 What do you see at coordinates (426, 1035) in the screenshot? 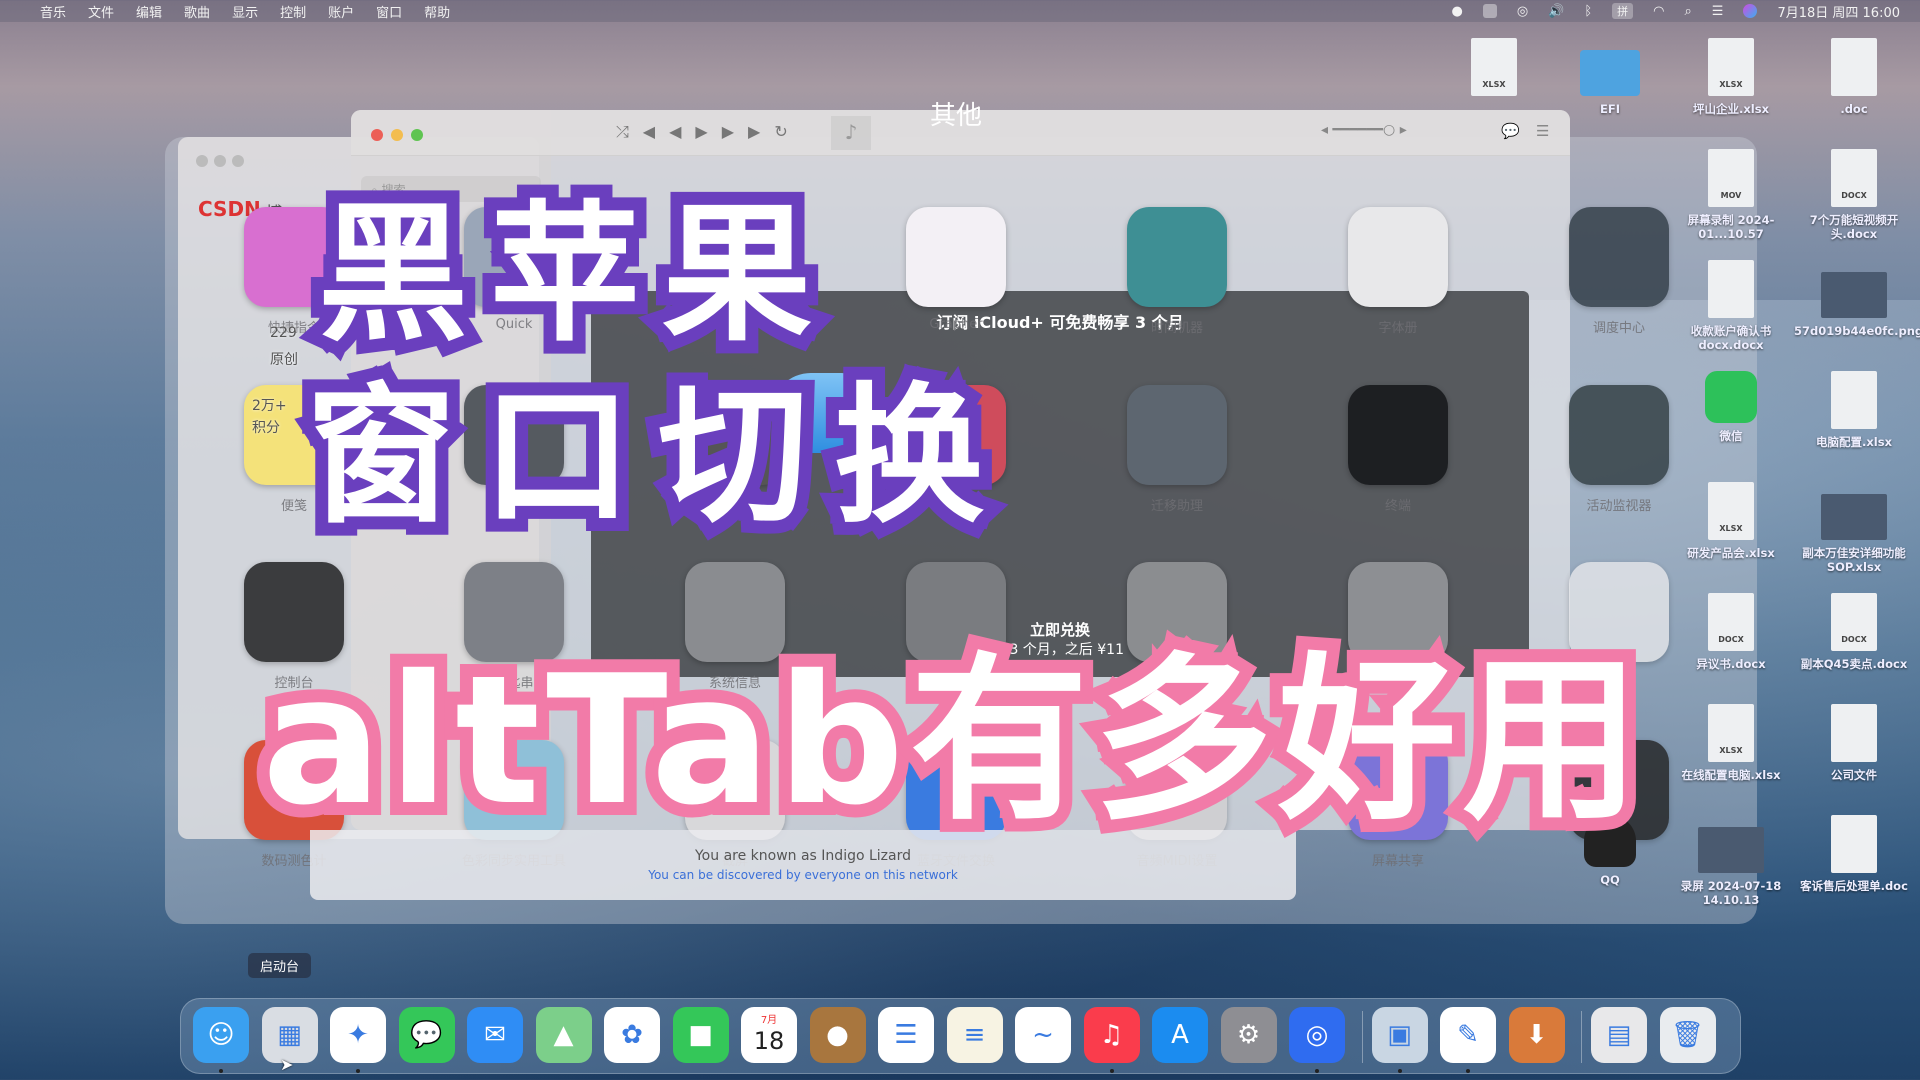
I see `dock-messages: 💬` at bounding box center [426, 1035].